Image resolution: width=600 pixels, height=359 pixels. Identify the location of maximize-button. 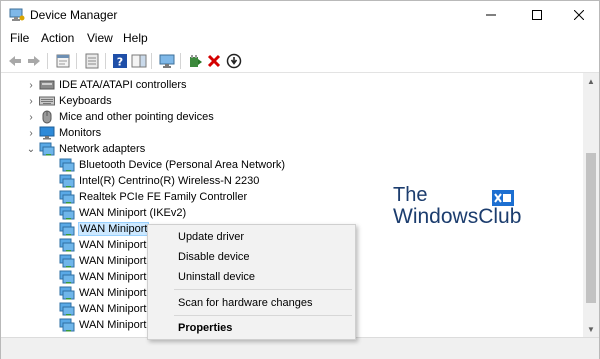
(537, 15).